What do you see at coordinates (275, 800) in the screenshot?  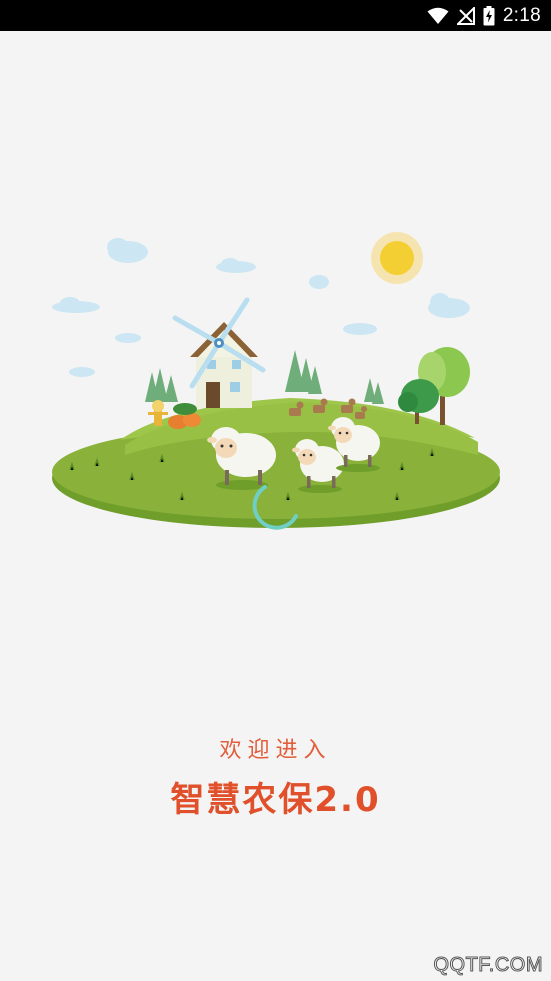 I see `app-title: 智慧农保2.0` at bounding box center [275, 800].